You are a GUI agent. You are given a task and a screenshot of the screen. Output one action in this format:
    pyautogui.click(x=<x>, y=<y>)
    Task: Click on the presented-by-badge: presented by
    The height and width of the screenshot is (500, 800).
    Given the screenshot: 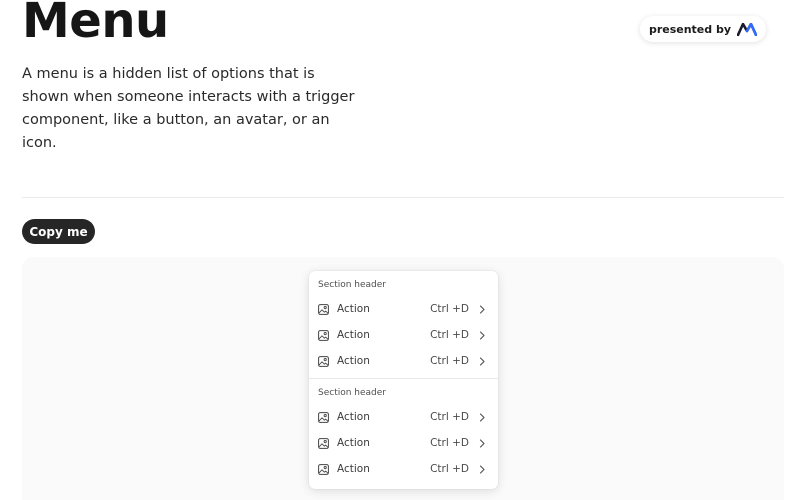 What is the action you would take?
    pyautogui.click(x=703, y=29)
    